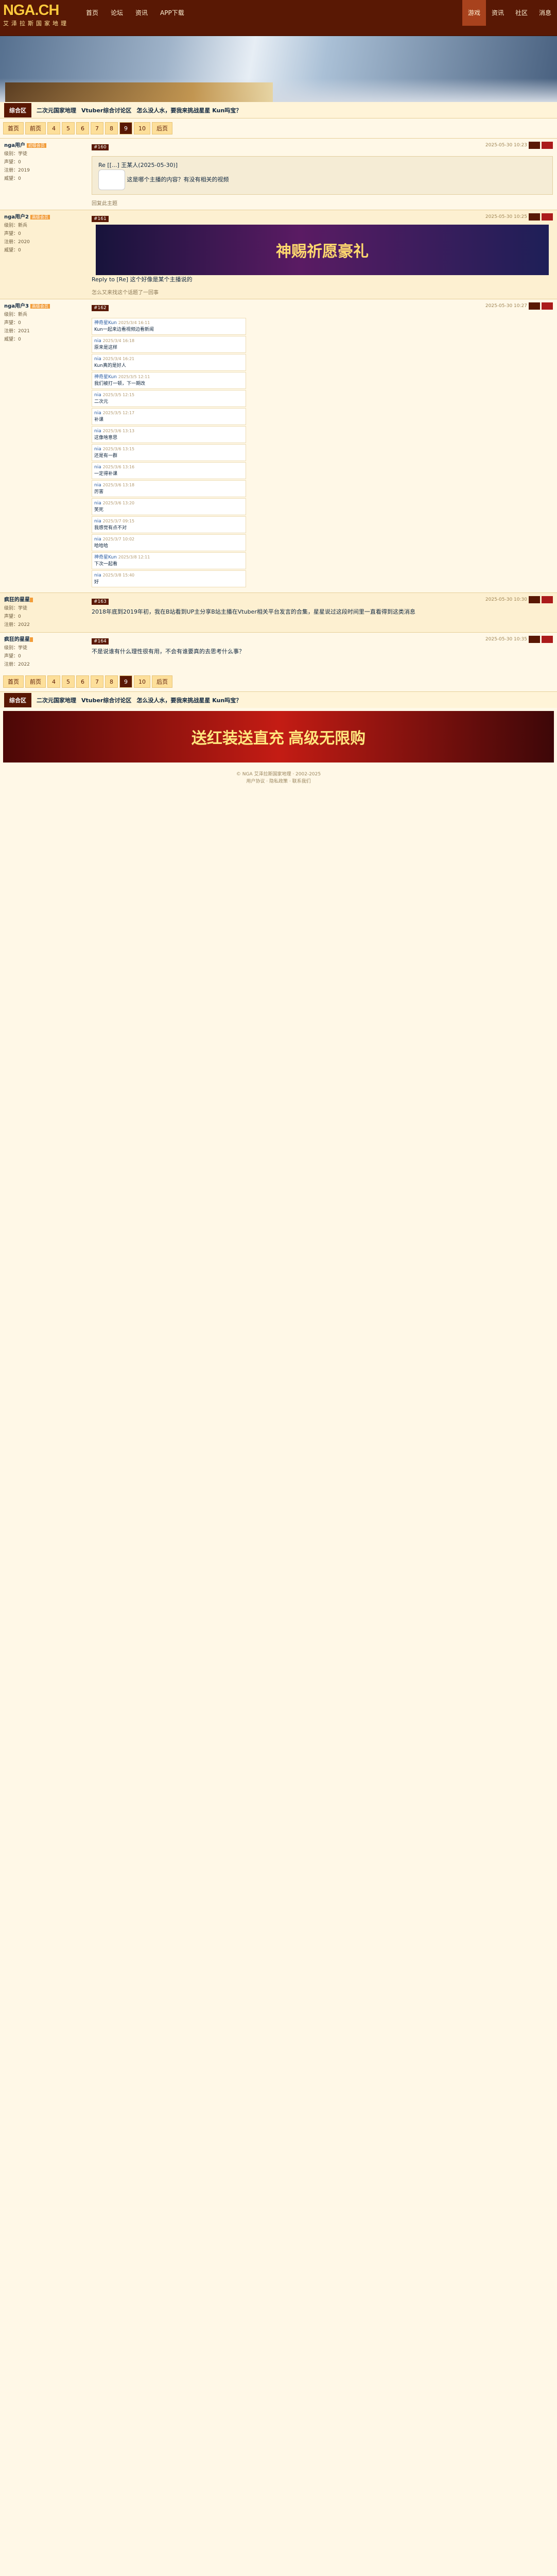 This screenshot has width=557, height=2576. I want to click on post-date: 2025-05-30 10:30, so click(506, 600).